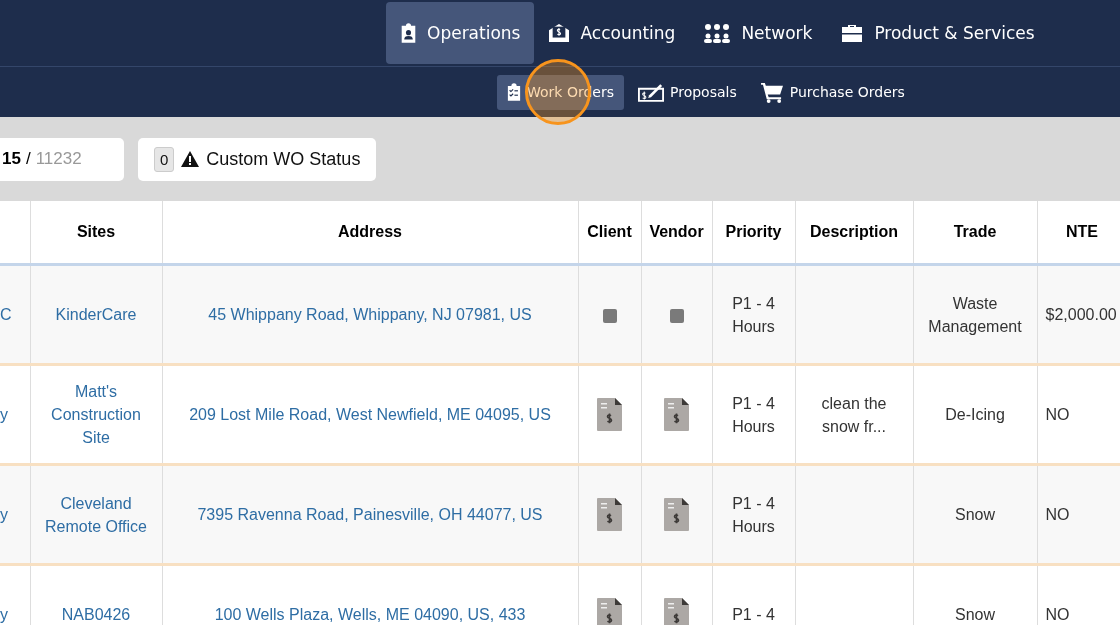  Describe the element at coordinates (852, 33) in the screenshot. I see `briefcase-icon` at that location.